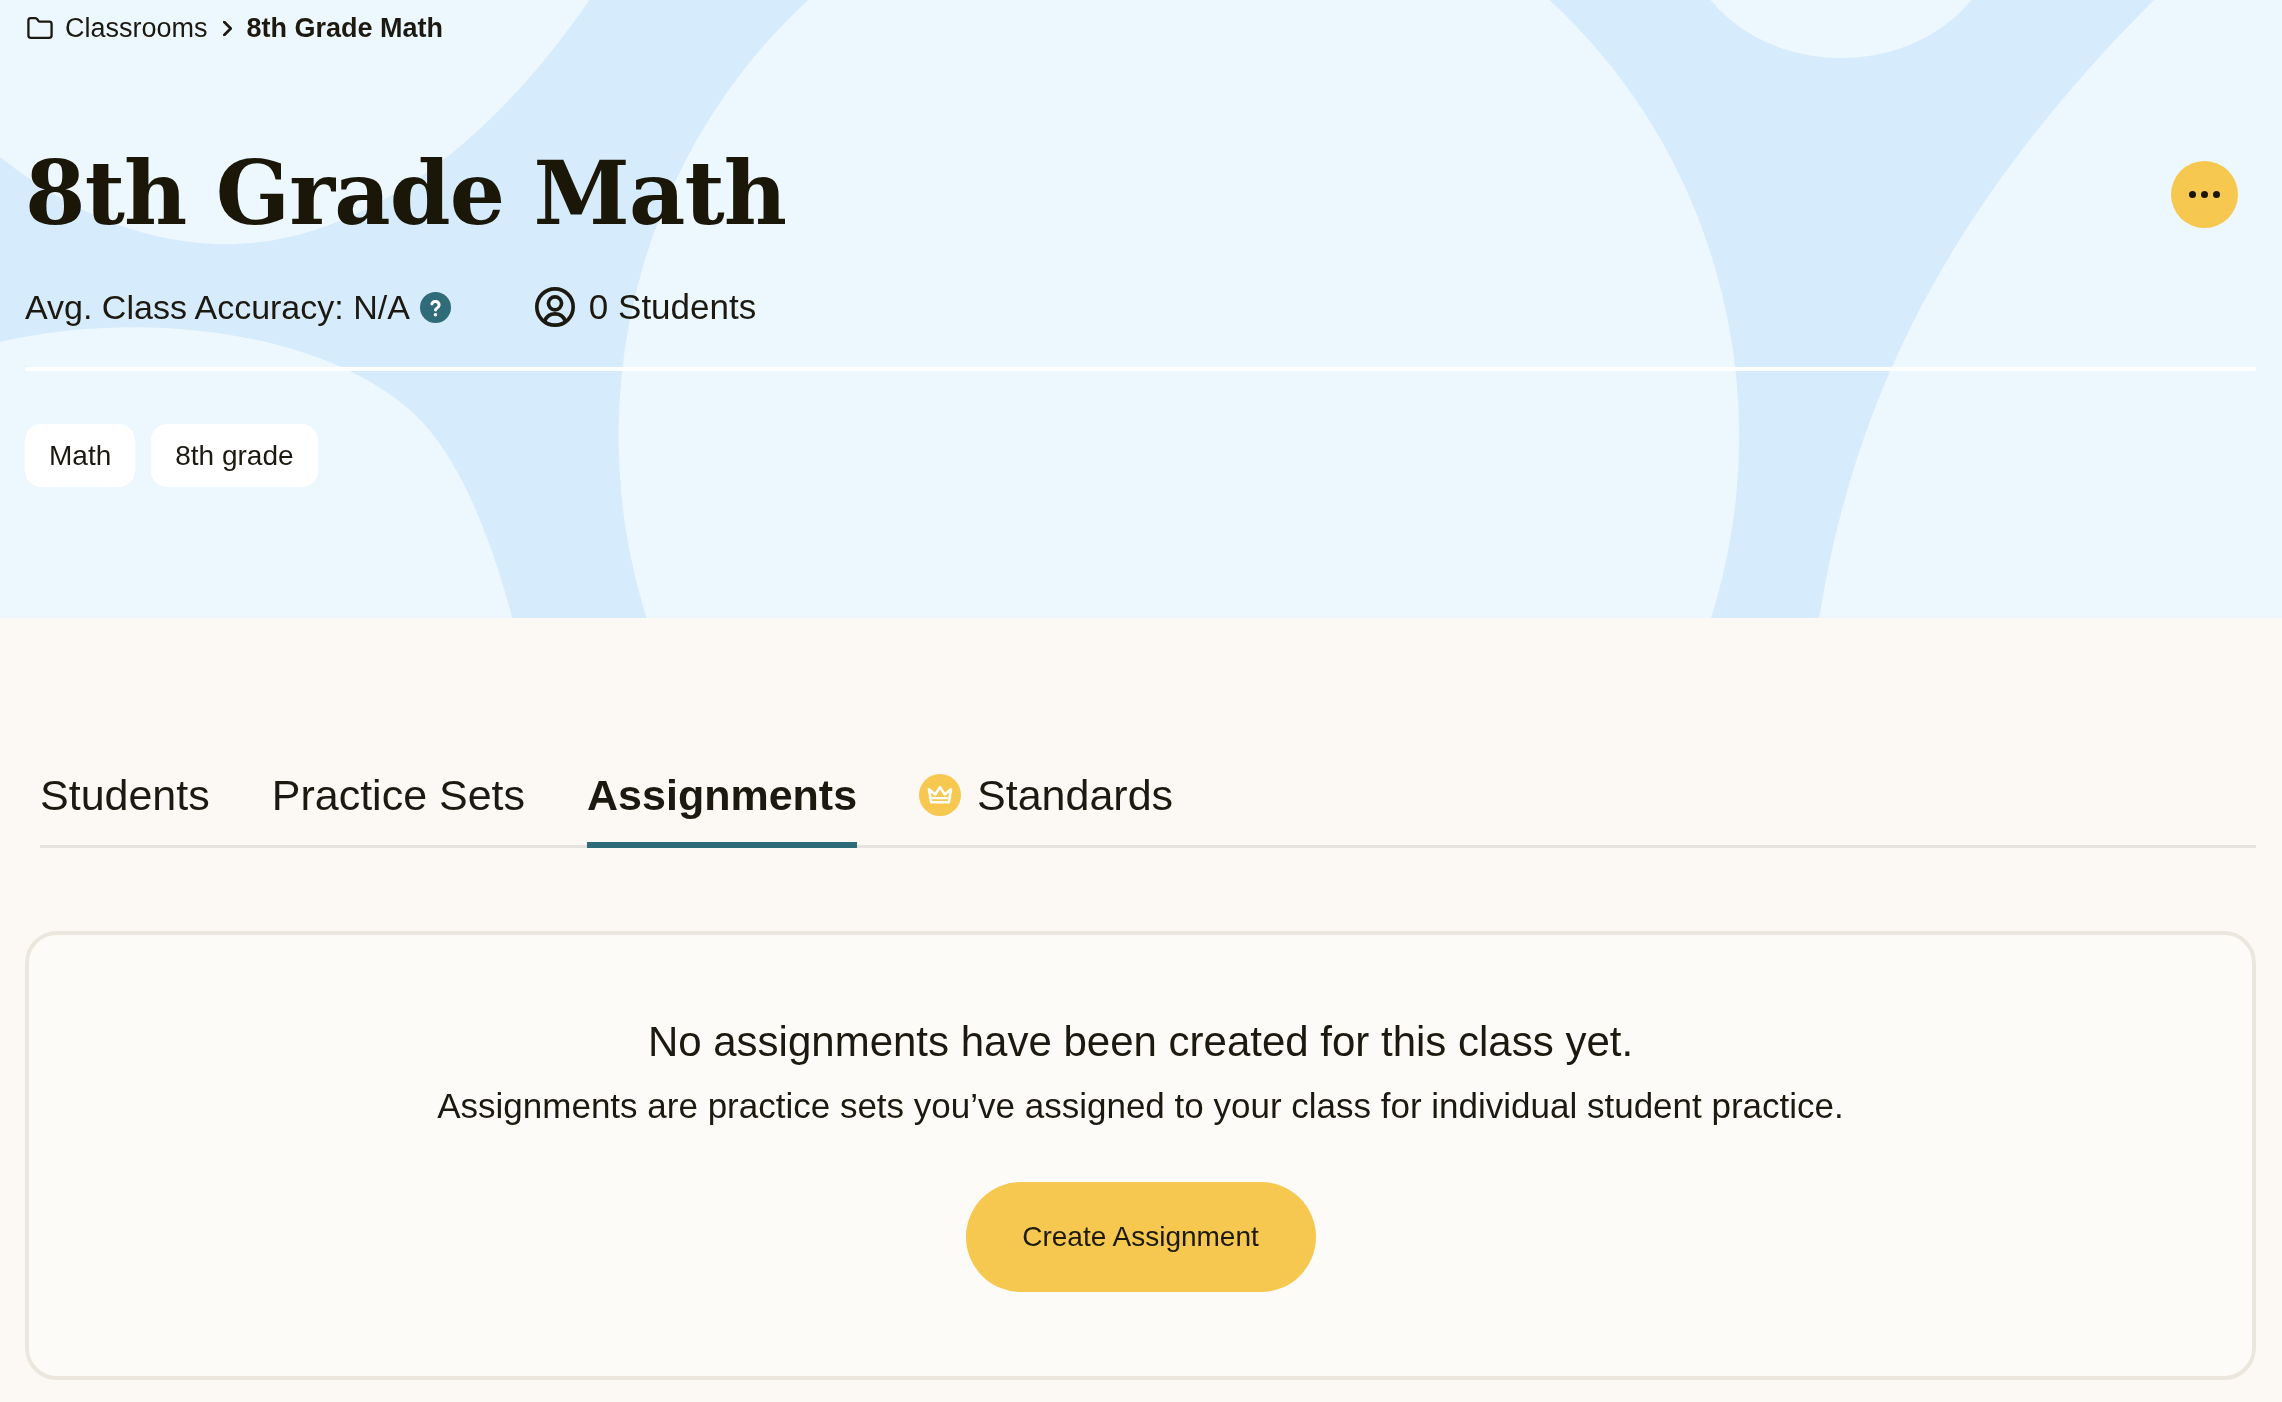  Describe the element at coordinates (345, 28) in the screenshot. I see `breadcrumb-current-page: 8th Grade Math` at that location.